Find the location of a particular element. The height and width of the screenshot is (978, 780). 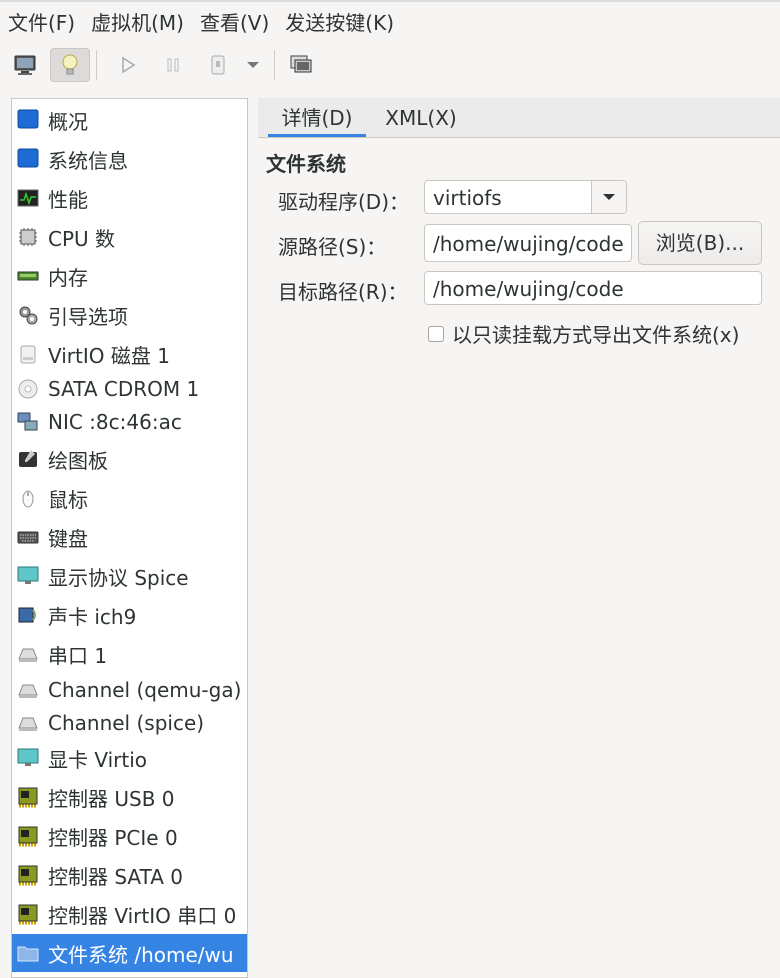

sidebar-item-label: 声卡 ich9 is located at coordinates (92, 616).